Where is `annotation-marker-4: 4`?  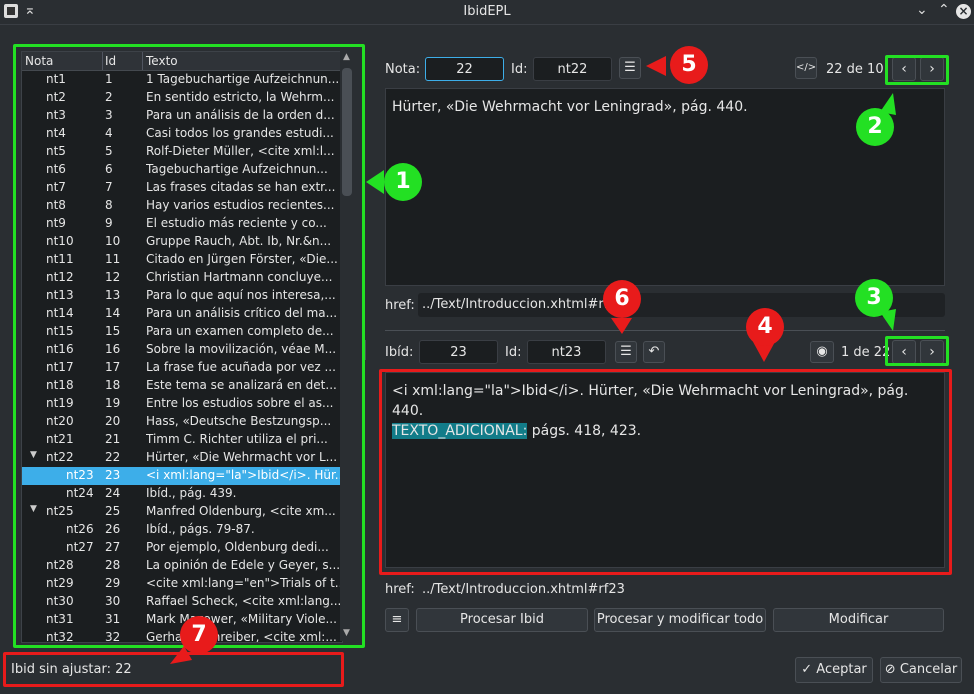 annotation-marker-4: 4 is located at coordinates (765, 327).